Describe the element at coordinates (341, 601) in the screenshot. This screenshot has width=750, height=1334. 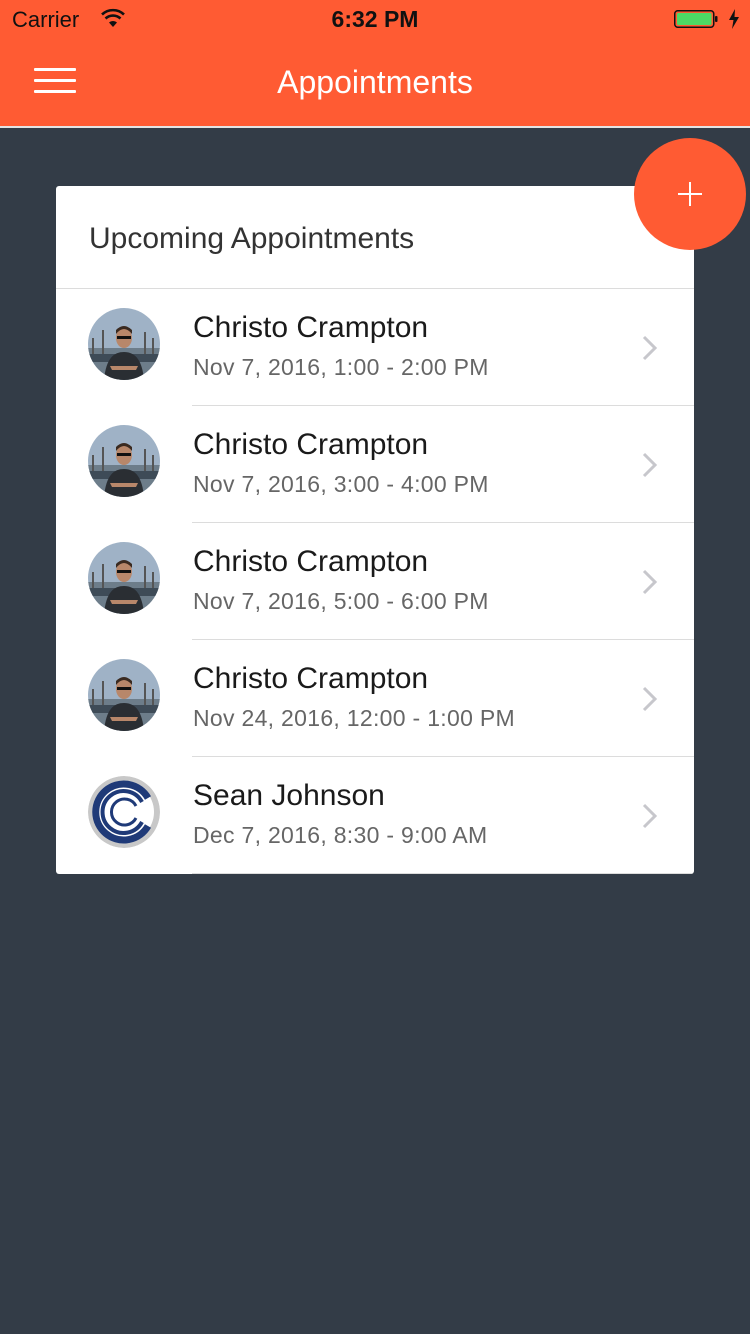
I see `appointment-datetime: Nov 7, 2016, 5:00 - 6:00 PM` at that location.